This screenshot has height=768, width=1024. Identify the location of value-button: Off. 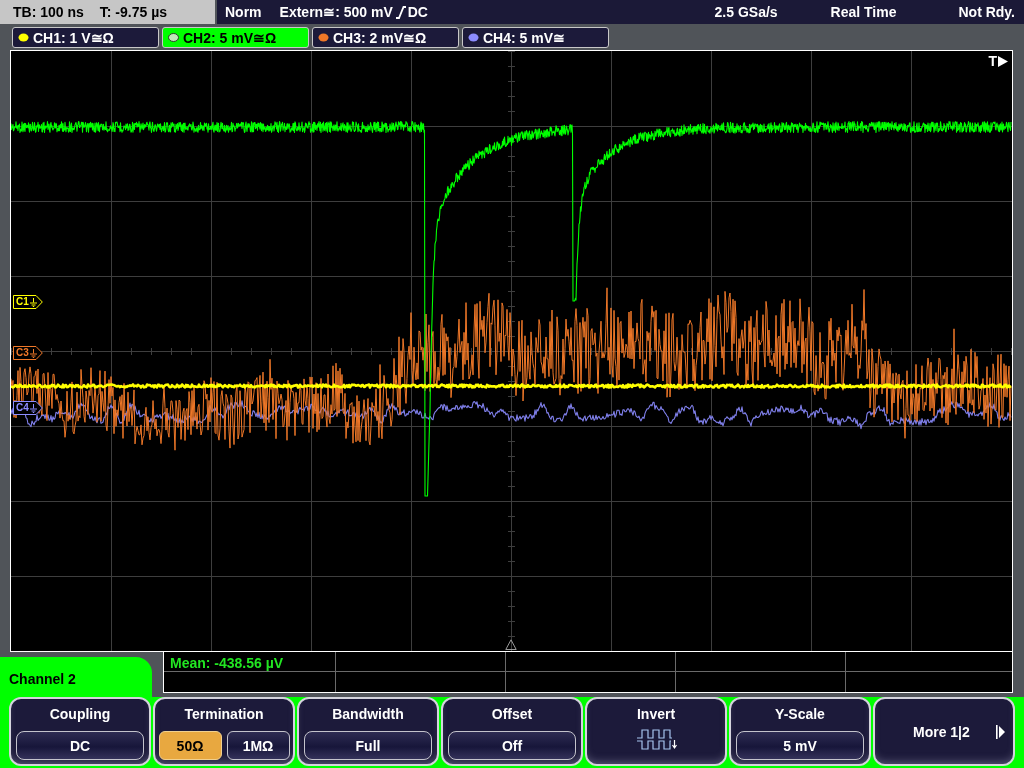
(512, 745).